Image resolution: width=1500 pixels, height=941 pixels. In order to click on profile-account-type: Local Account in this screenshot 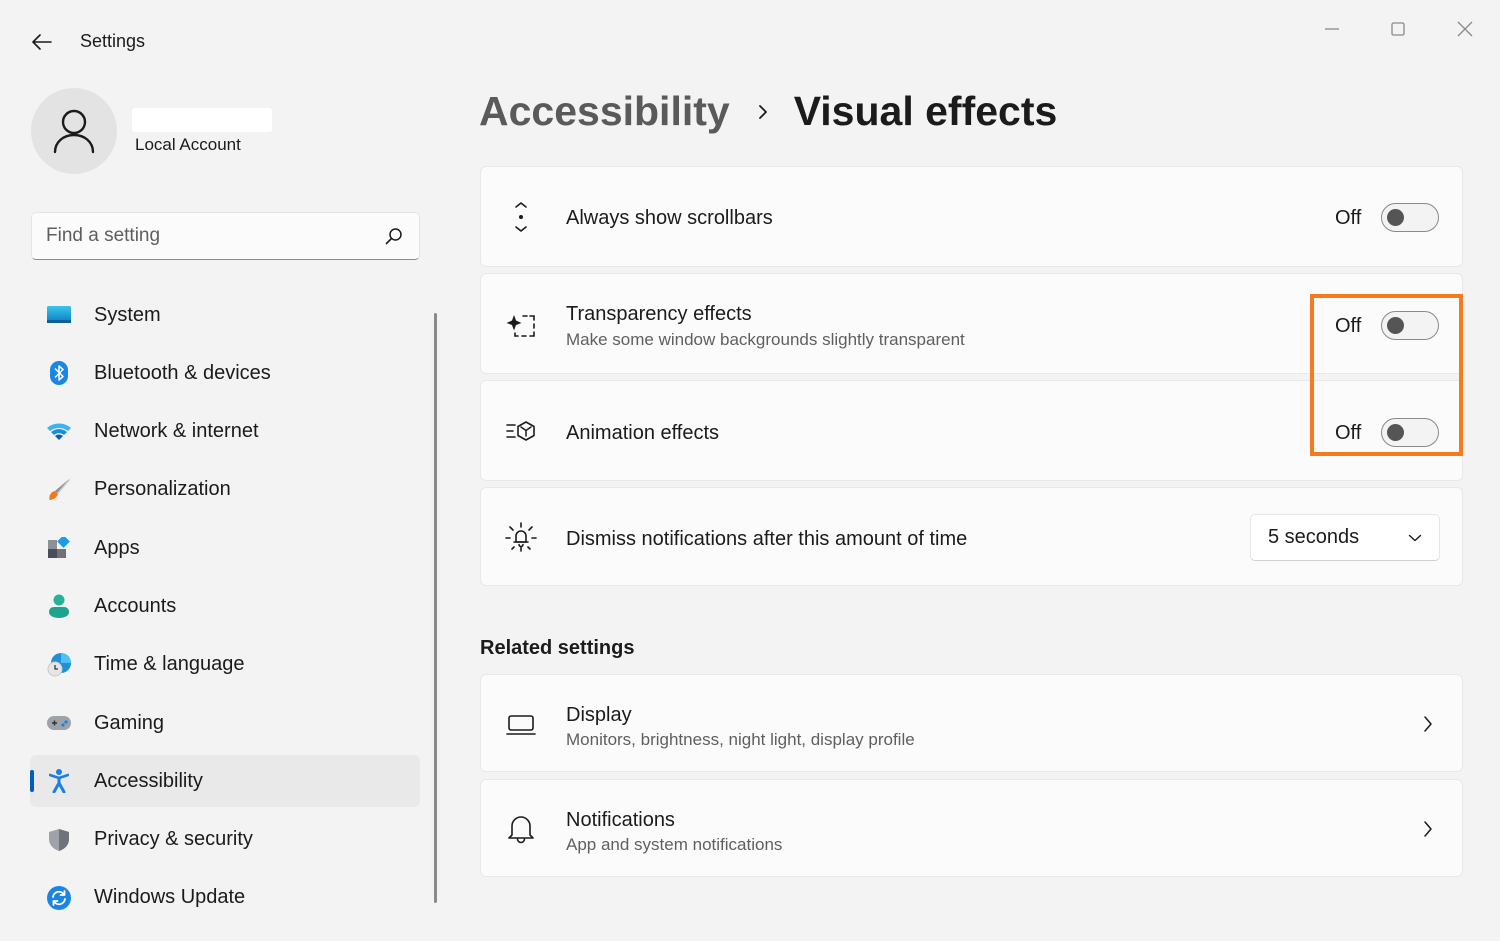, I will do `click(188, 144)`.